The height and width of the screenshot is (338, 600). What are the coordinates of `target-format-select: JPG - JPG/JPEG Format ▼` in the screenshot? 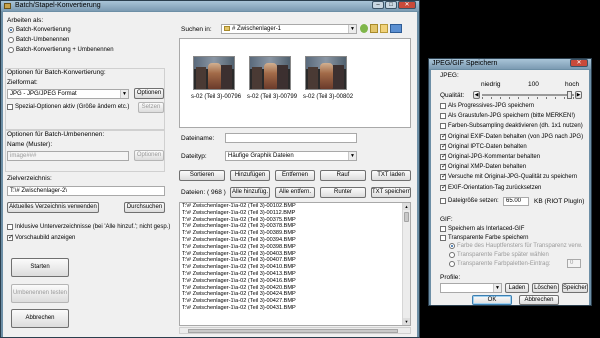 It's located at (68, 94).